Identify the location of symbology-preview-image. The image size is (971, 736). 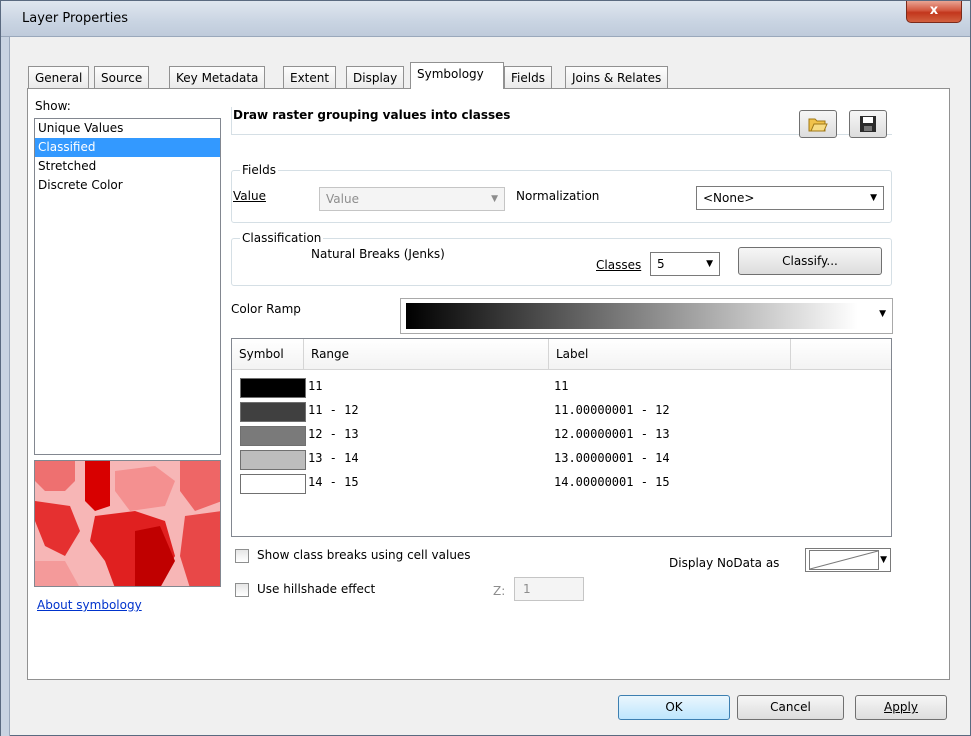
(127, 523).